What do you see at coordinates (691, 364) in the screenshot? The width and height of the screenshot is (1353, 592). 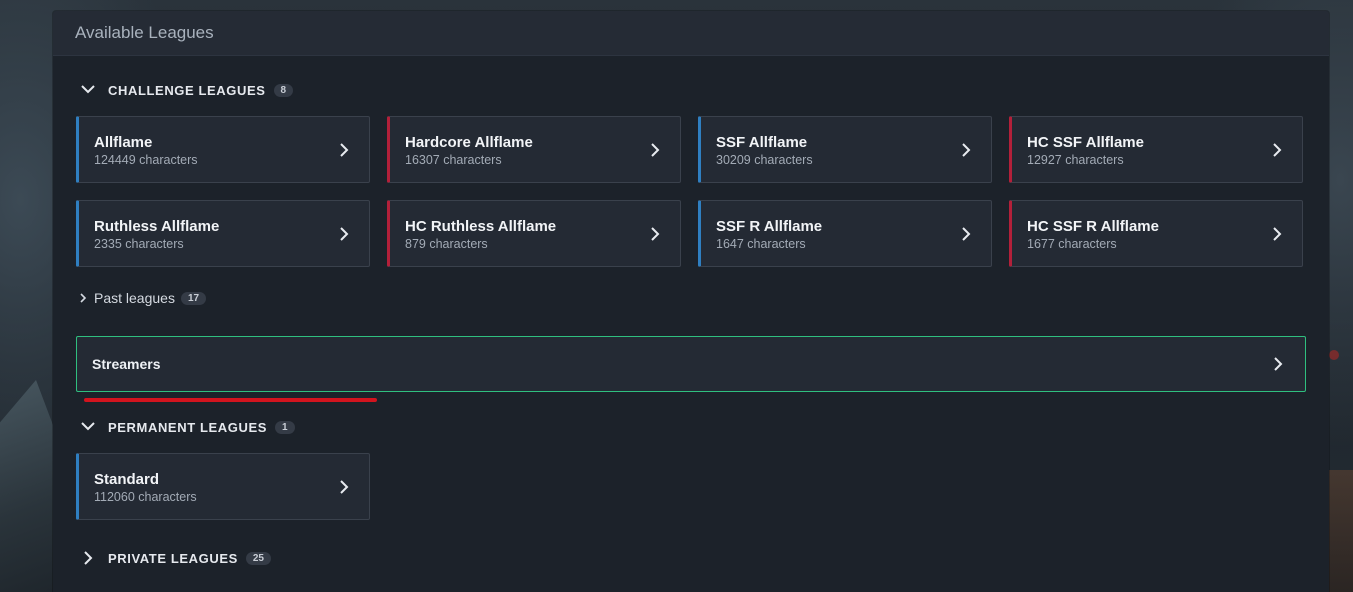 I see `streamers-row: Streamers` at bounding box center [691, 364].